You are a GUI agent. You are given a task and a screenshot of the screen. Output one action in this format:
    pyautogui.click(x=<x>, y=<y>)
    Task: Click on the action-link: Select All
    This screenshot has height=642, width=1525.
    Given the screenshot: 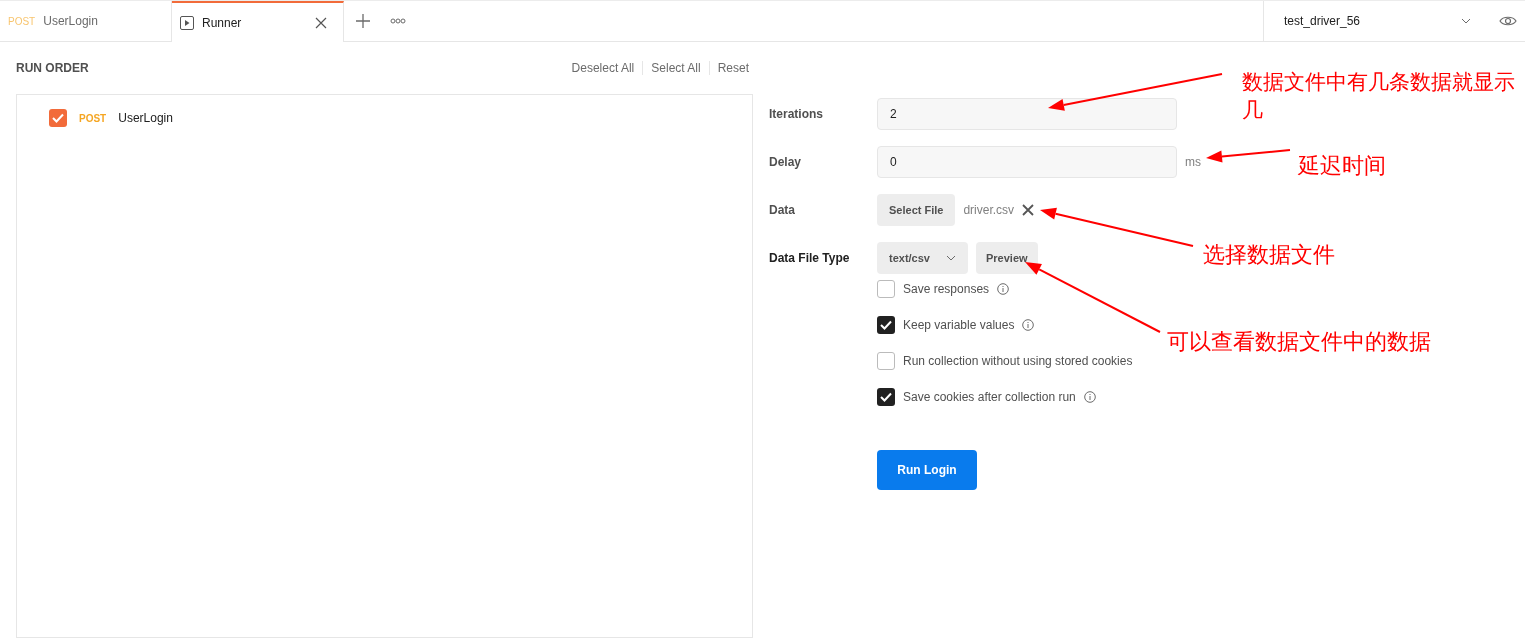 What is the action you would take?
    pyautogui.click(x=676, y=68)
    